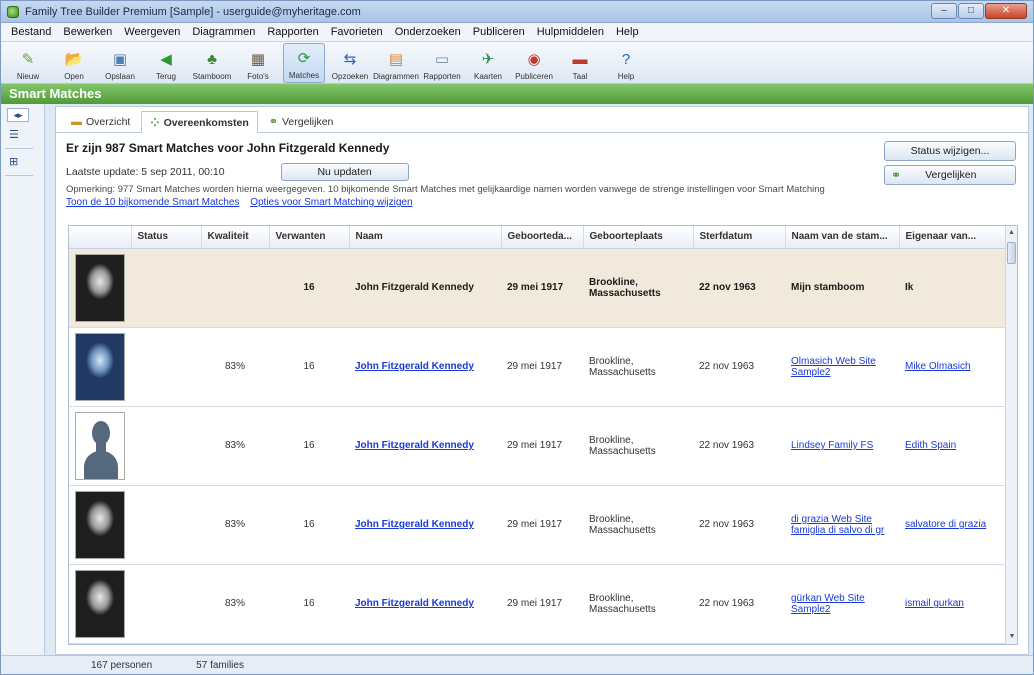 This screenshot has width=1034, height=675. Describe the element at coordinates (626, 59) in the screenshot. I see `help-icon: ?` at that location.